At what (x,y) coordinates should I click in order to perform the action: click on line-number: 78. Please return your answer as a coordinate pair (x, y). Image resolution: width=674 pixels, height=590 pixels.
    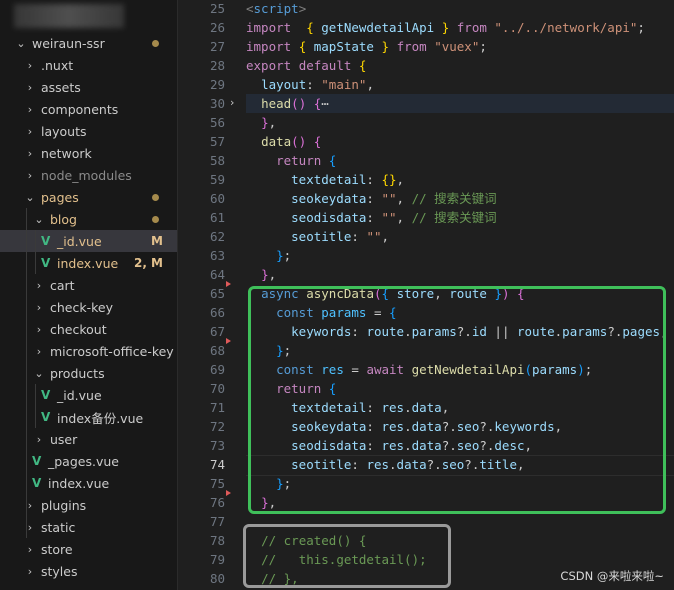
    Looking at the image, I should click on (217, 540).